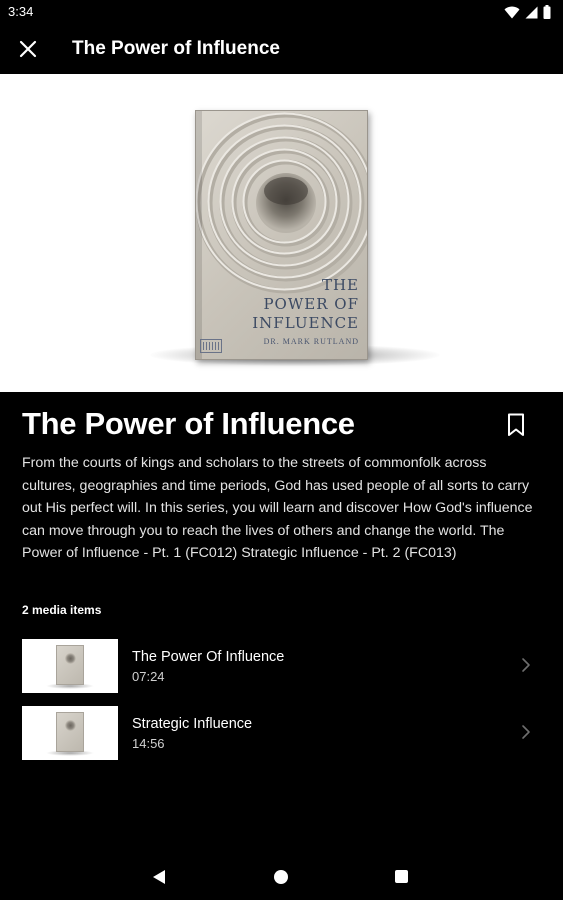 The height and width of the screenshot is (900, 563). Describe the element at coordinates (531, 12) in the screenshot. I see `signal-icon` at that location.